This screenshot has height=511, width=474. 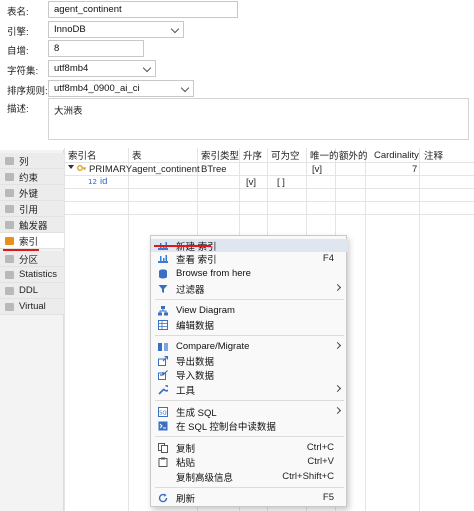 What do you see at coordinates (186, 391) in the screenshot?
I see `menu-item-label: 工具` at bounding box center [186, 391].